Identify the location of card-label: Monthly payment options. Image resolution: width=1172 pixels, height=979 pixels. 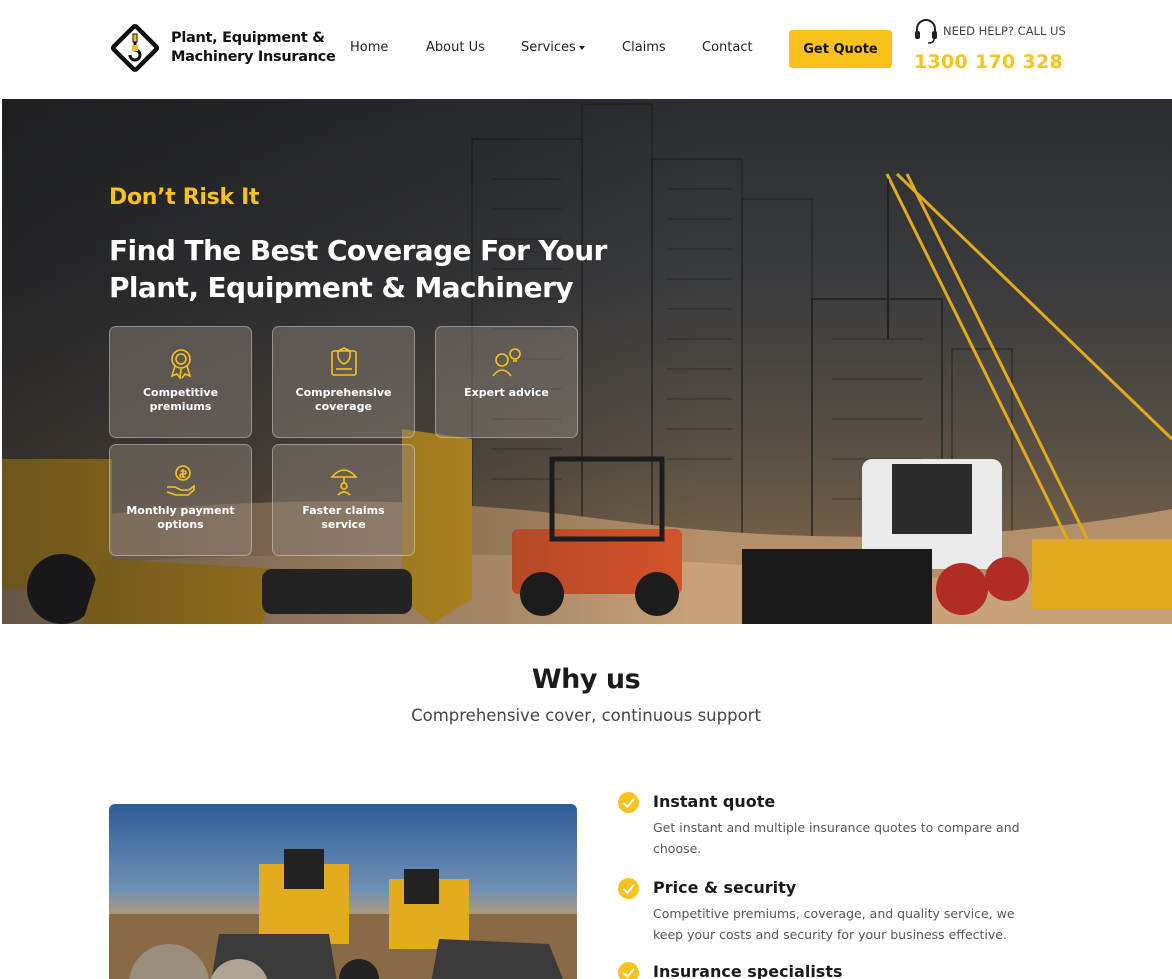
(180, 517).